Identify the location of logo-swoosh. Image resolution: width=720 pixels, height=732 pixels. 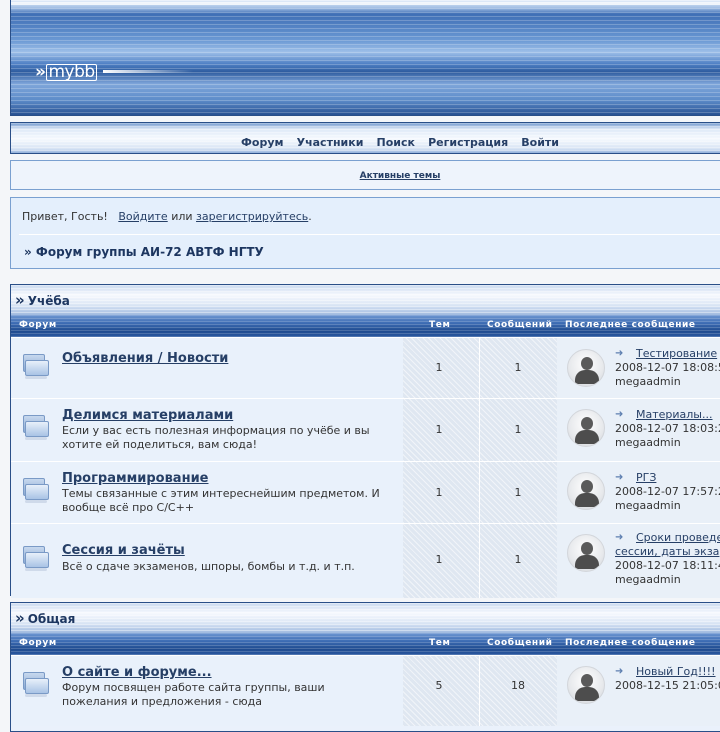
(148, 71).